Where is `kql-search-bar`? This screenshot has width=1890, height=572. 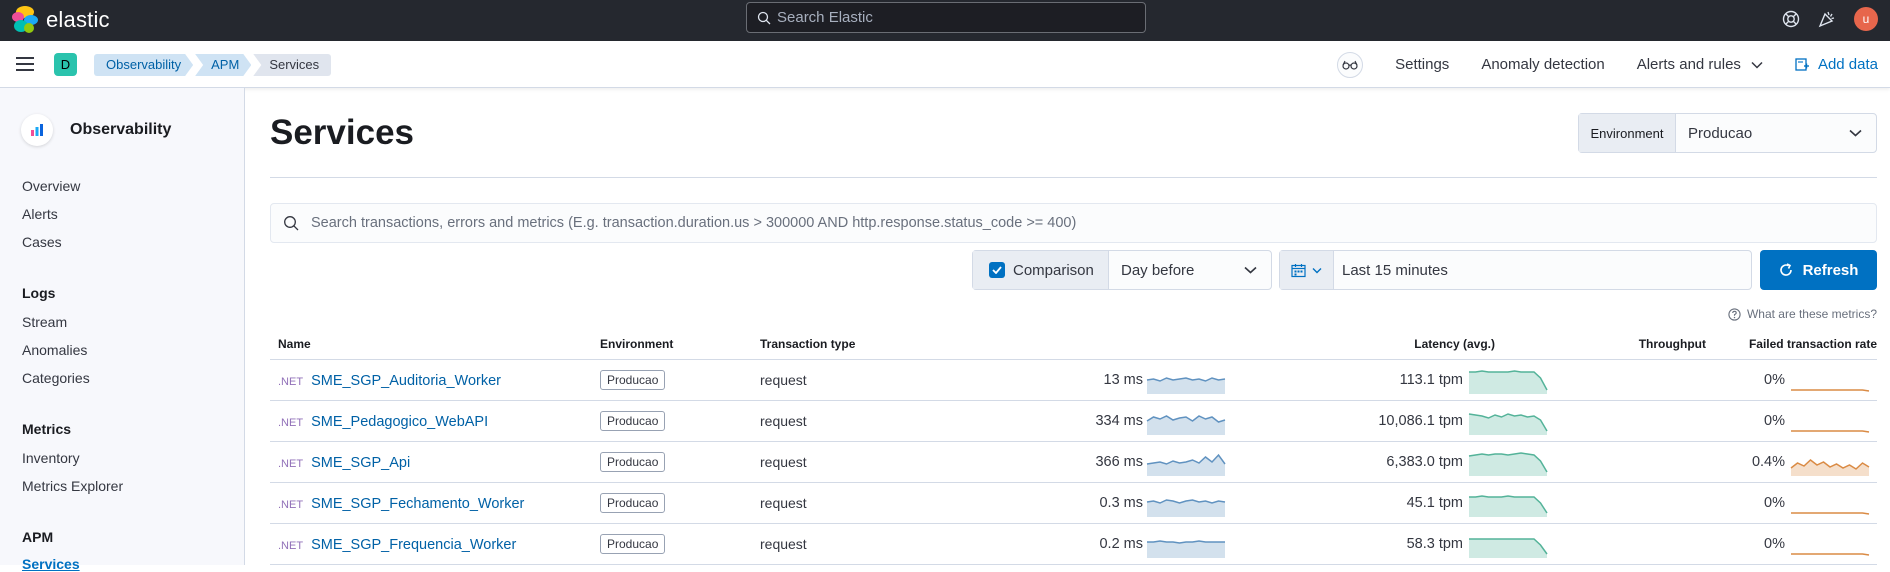 kql-search-bar is located at coordinates (1073, 223).